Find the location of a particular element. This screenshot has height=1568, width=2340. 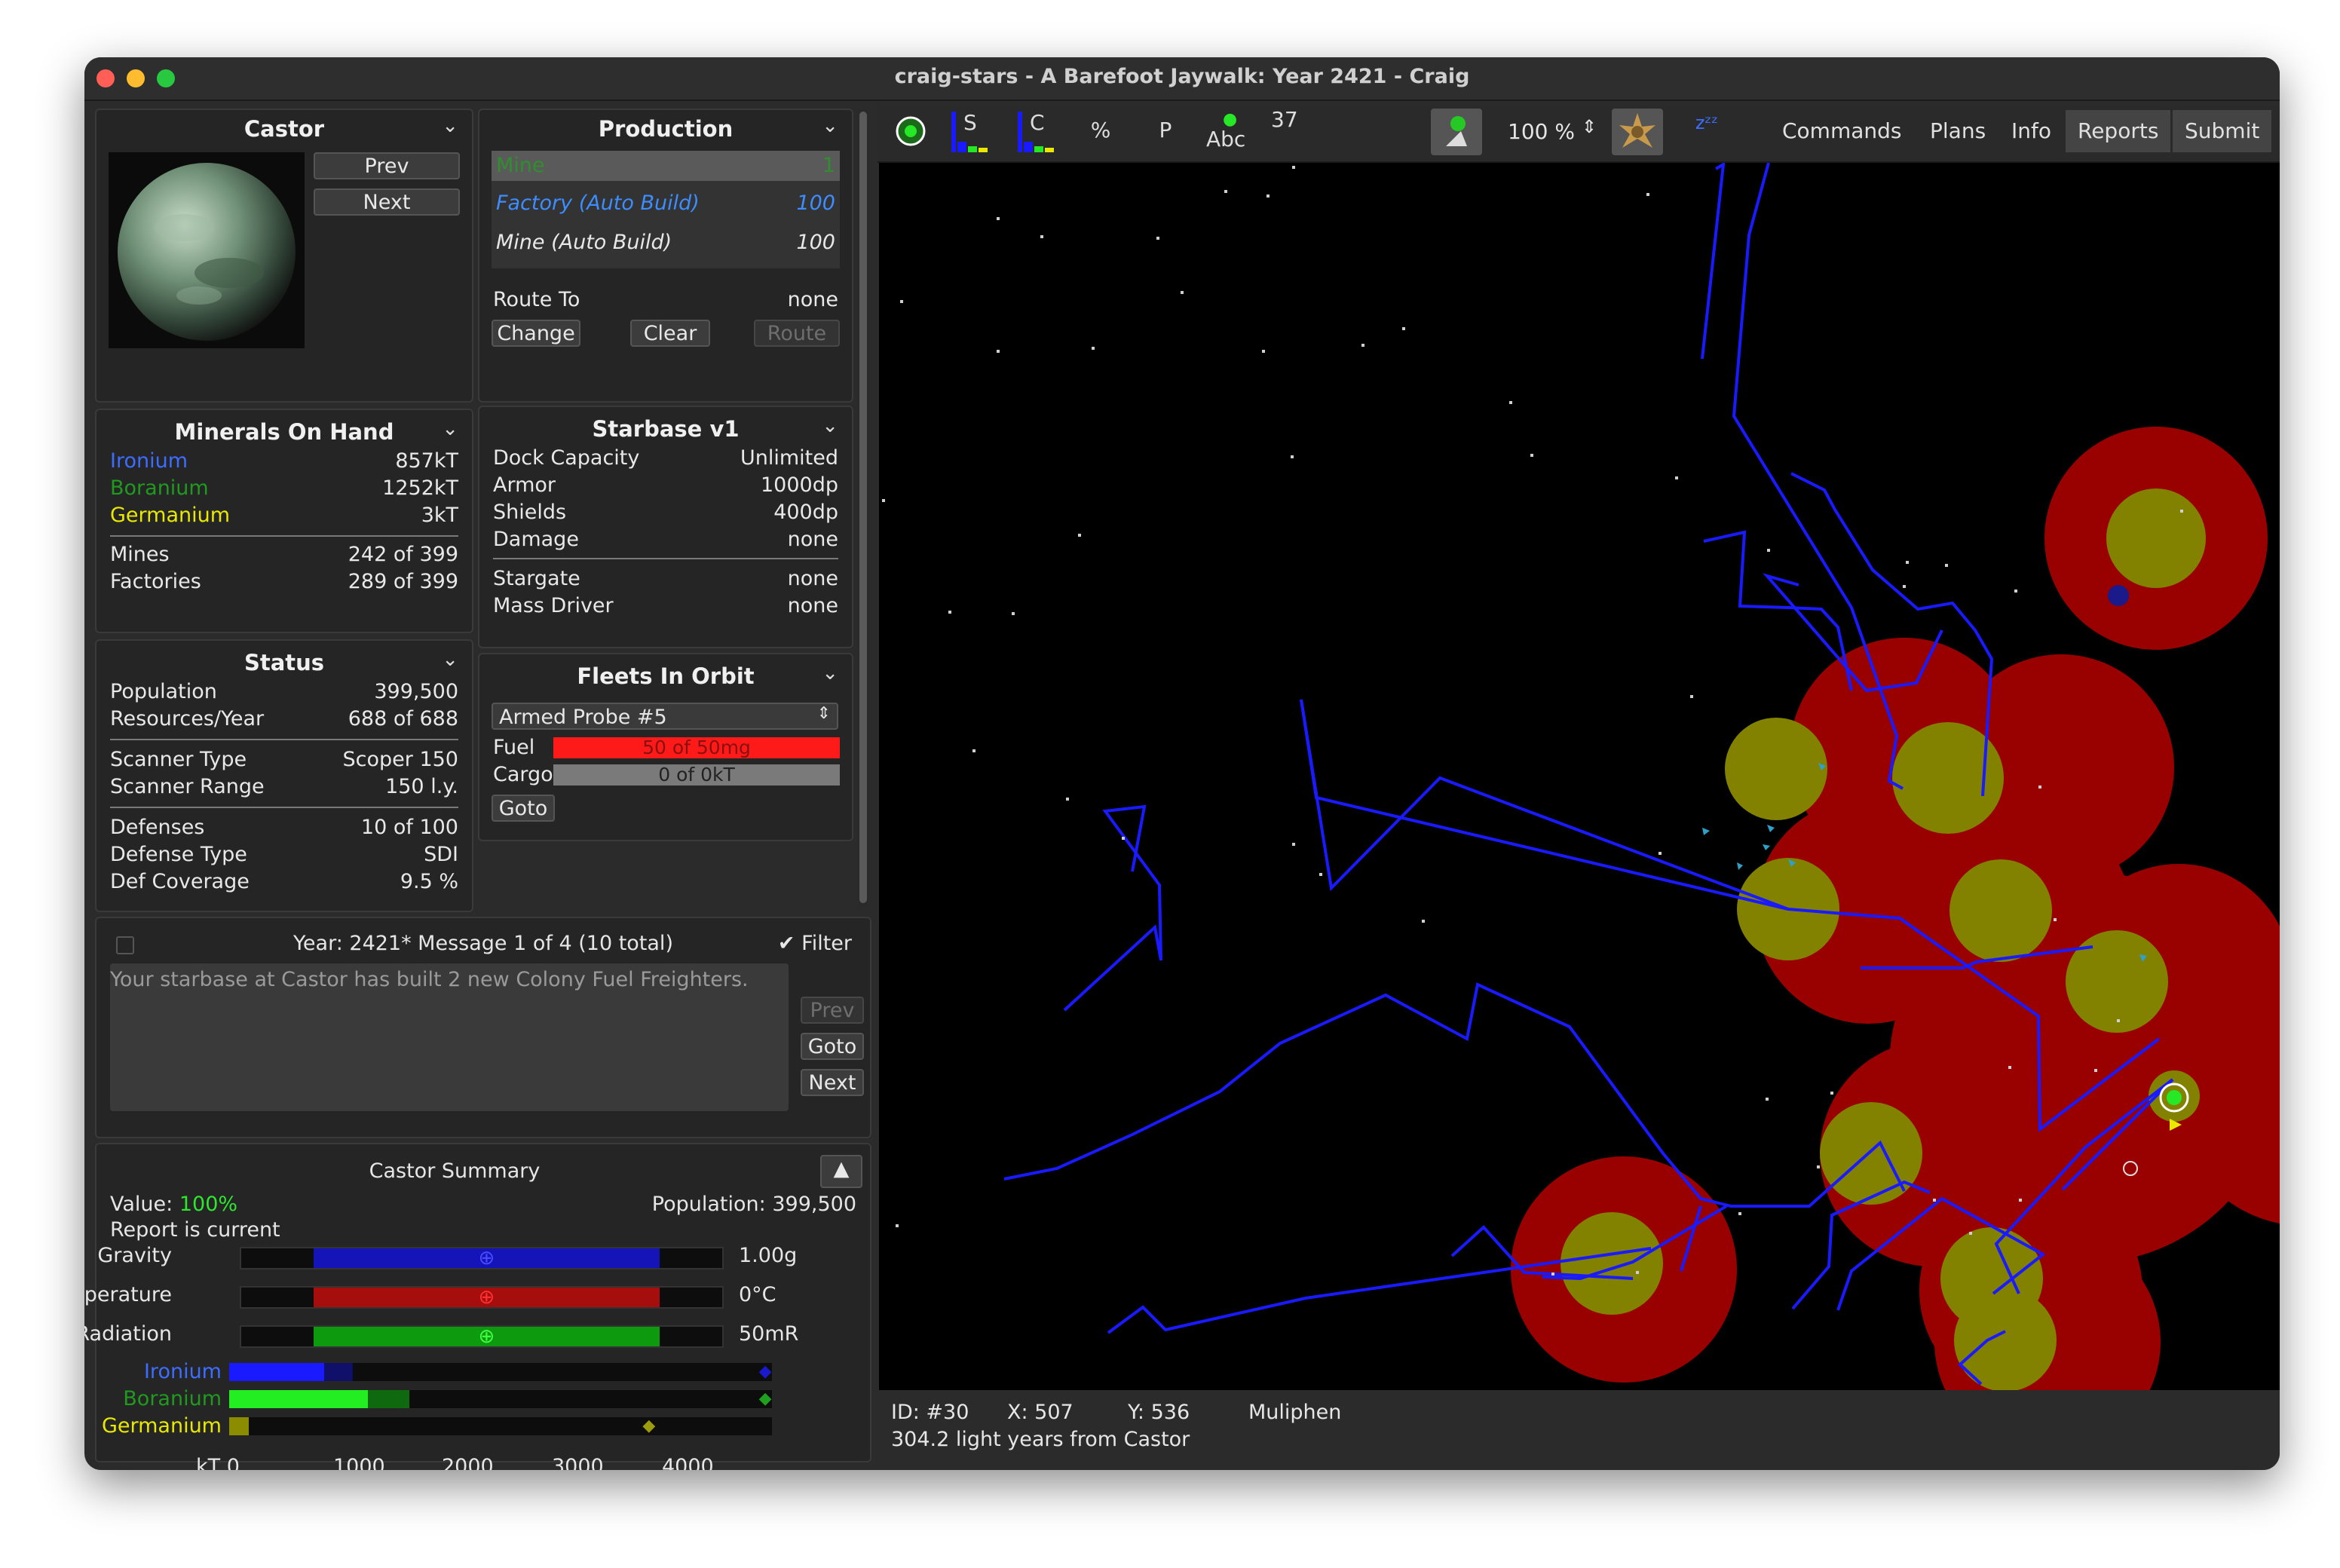

sleep-icon: zᶻᶻ is located at coordinates (1706, 131).